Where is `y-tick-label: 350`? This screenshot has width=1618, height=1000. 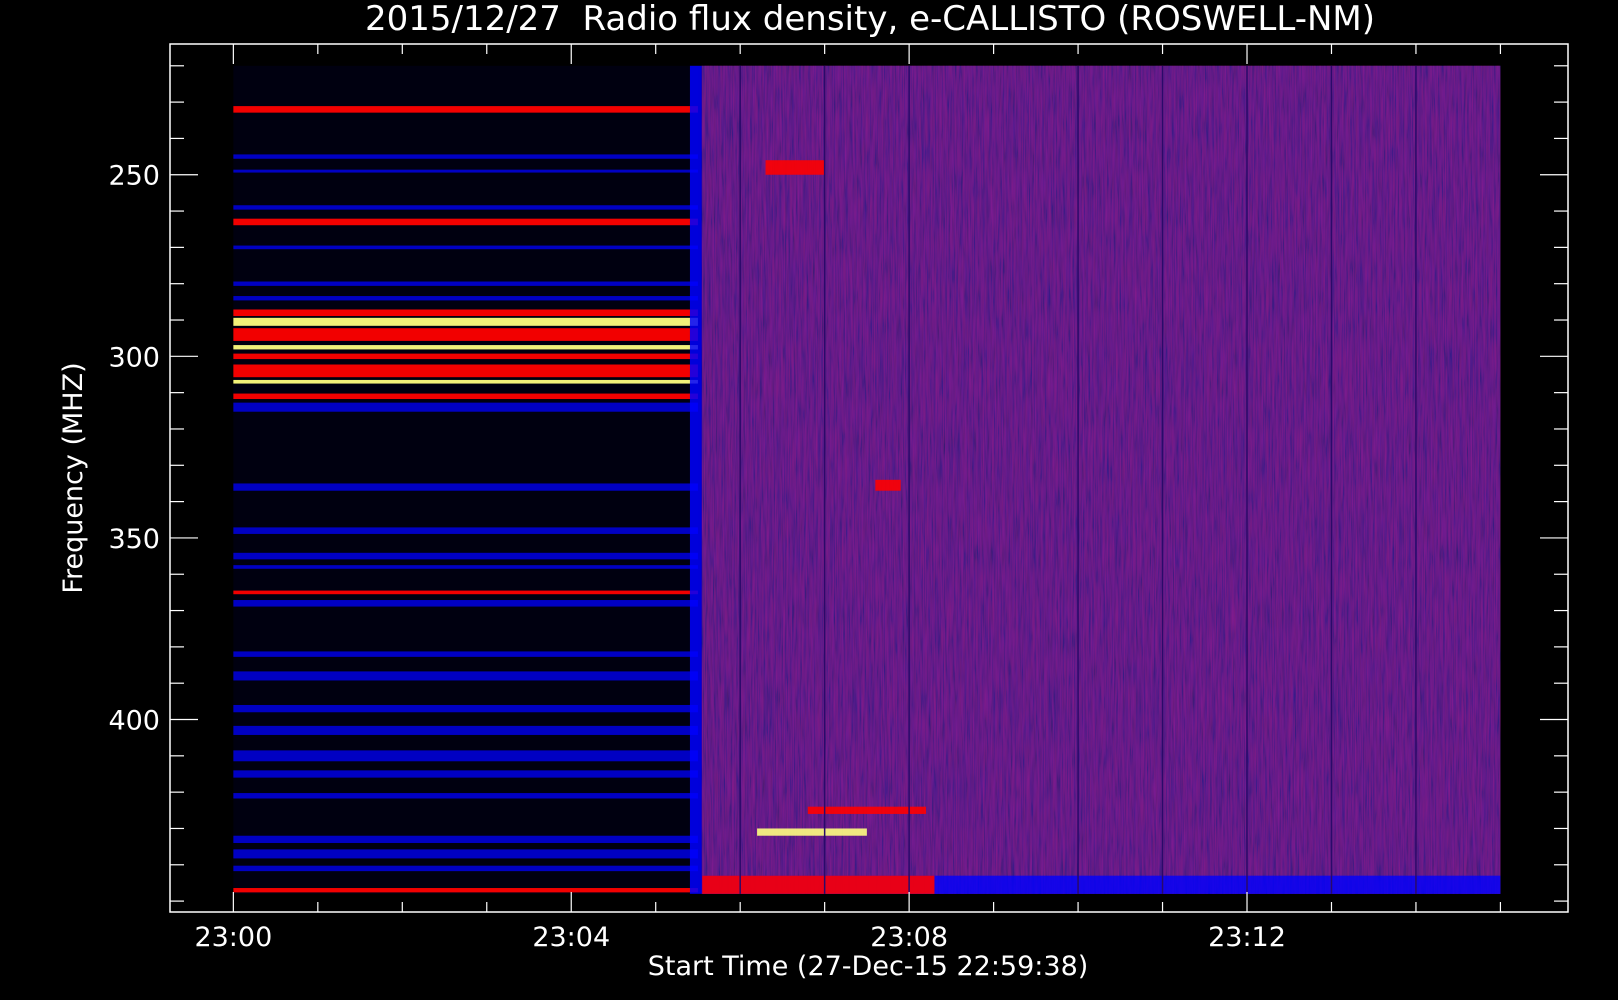
y-tick-label: 350 is located at coordinates (134, 539).